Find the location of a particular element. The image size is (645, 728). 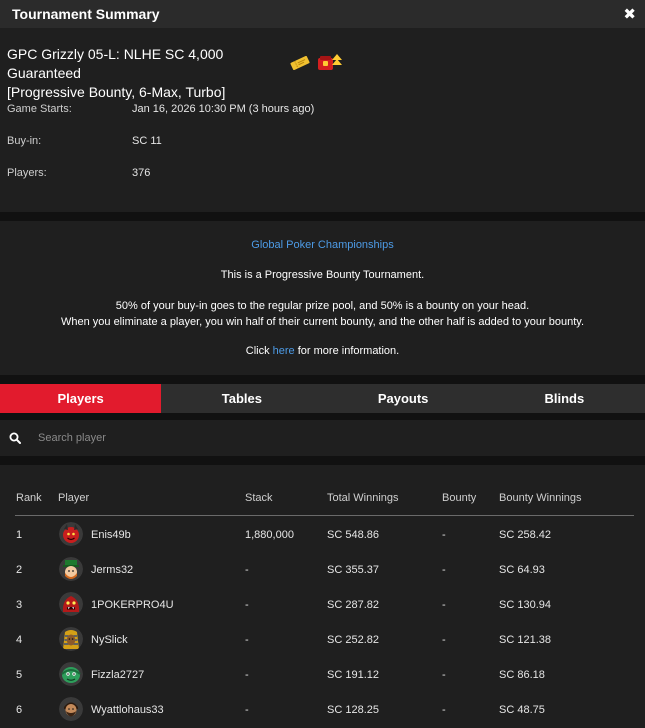

table-row: 5 Fizzla2727 - SC 191.12 - SC 86.18 is located at coordinates (322, 674).